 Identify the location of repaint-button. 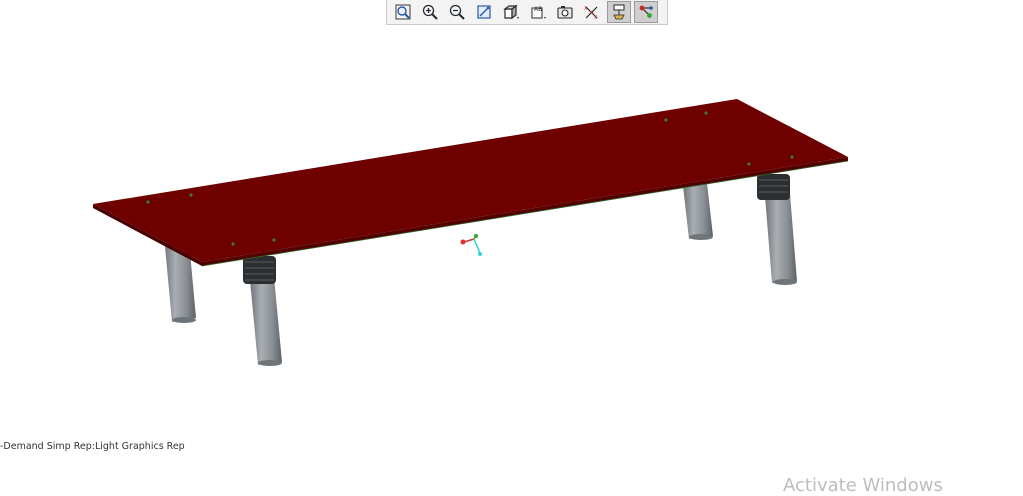
(484, 12).